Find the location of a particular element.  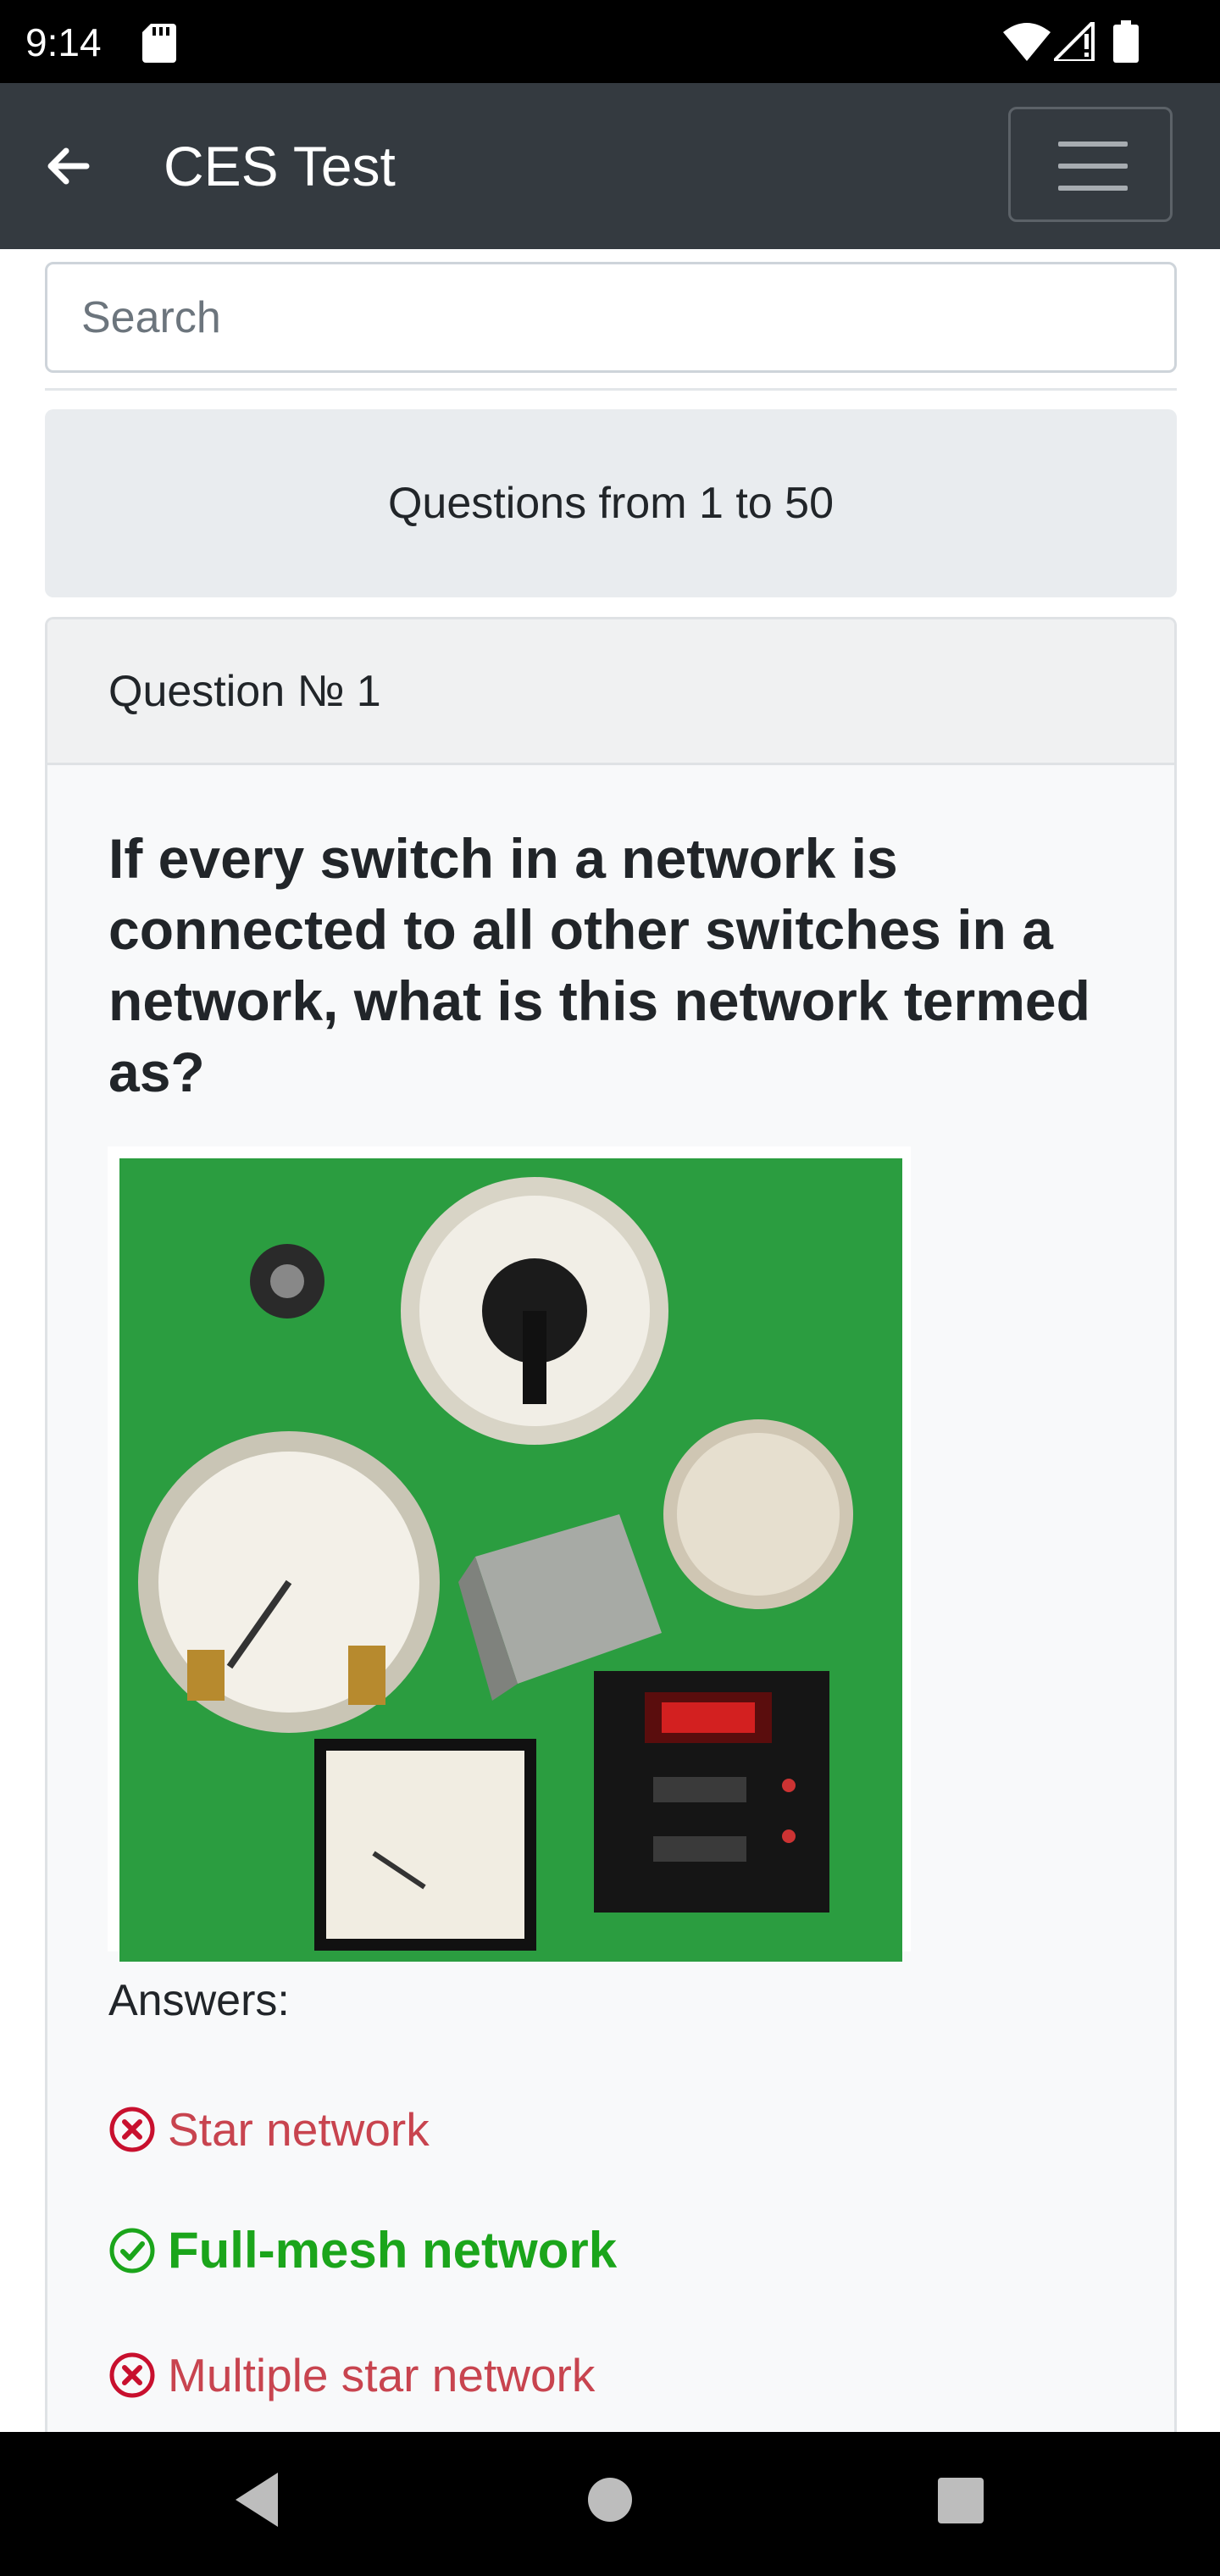

sd-card-icon is located at coordinates (159, 43).